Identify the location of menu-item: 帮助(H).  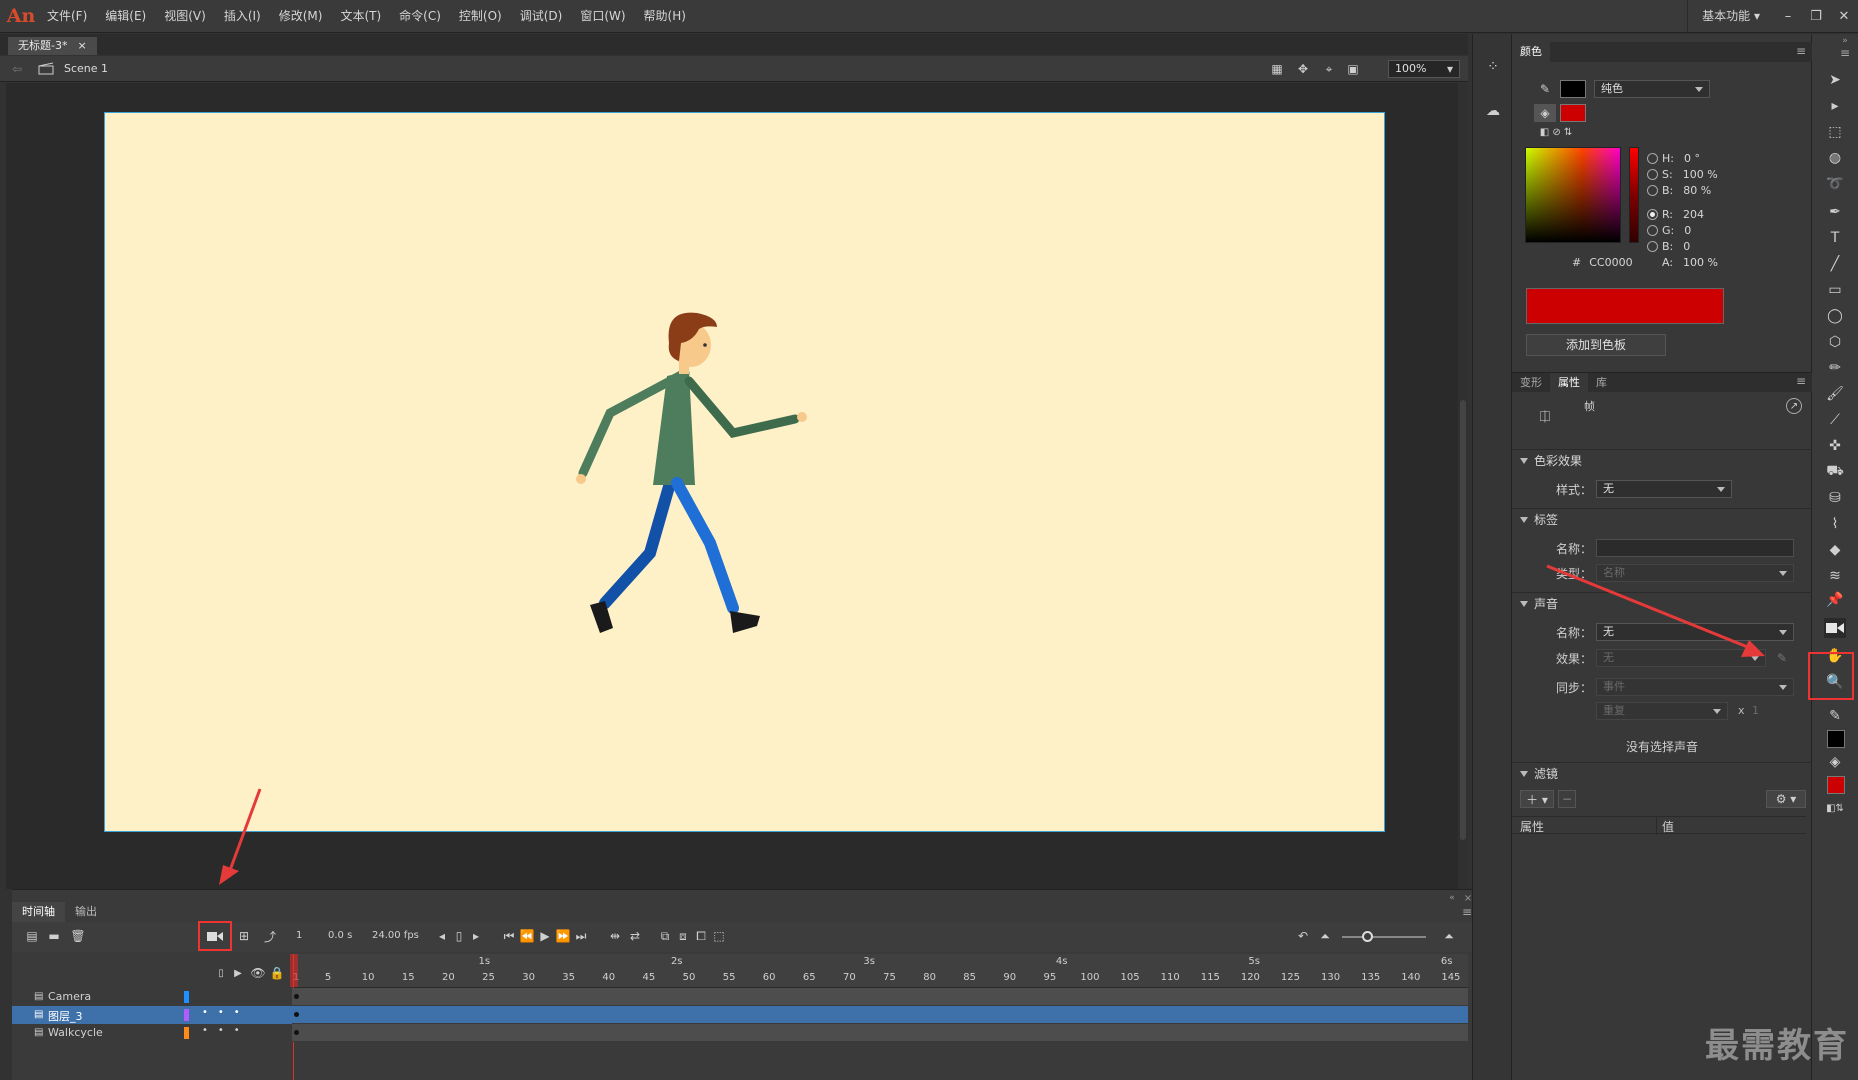
(665, 16).